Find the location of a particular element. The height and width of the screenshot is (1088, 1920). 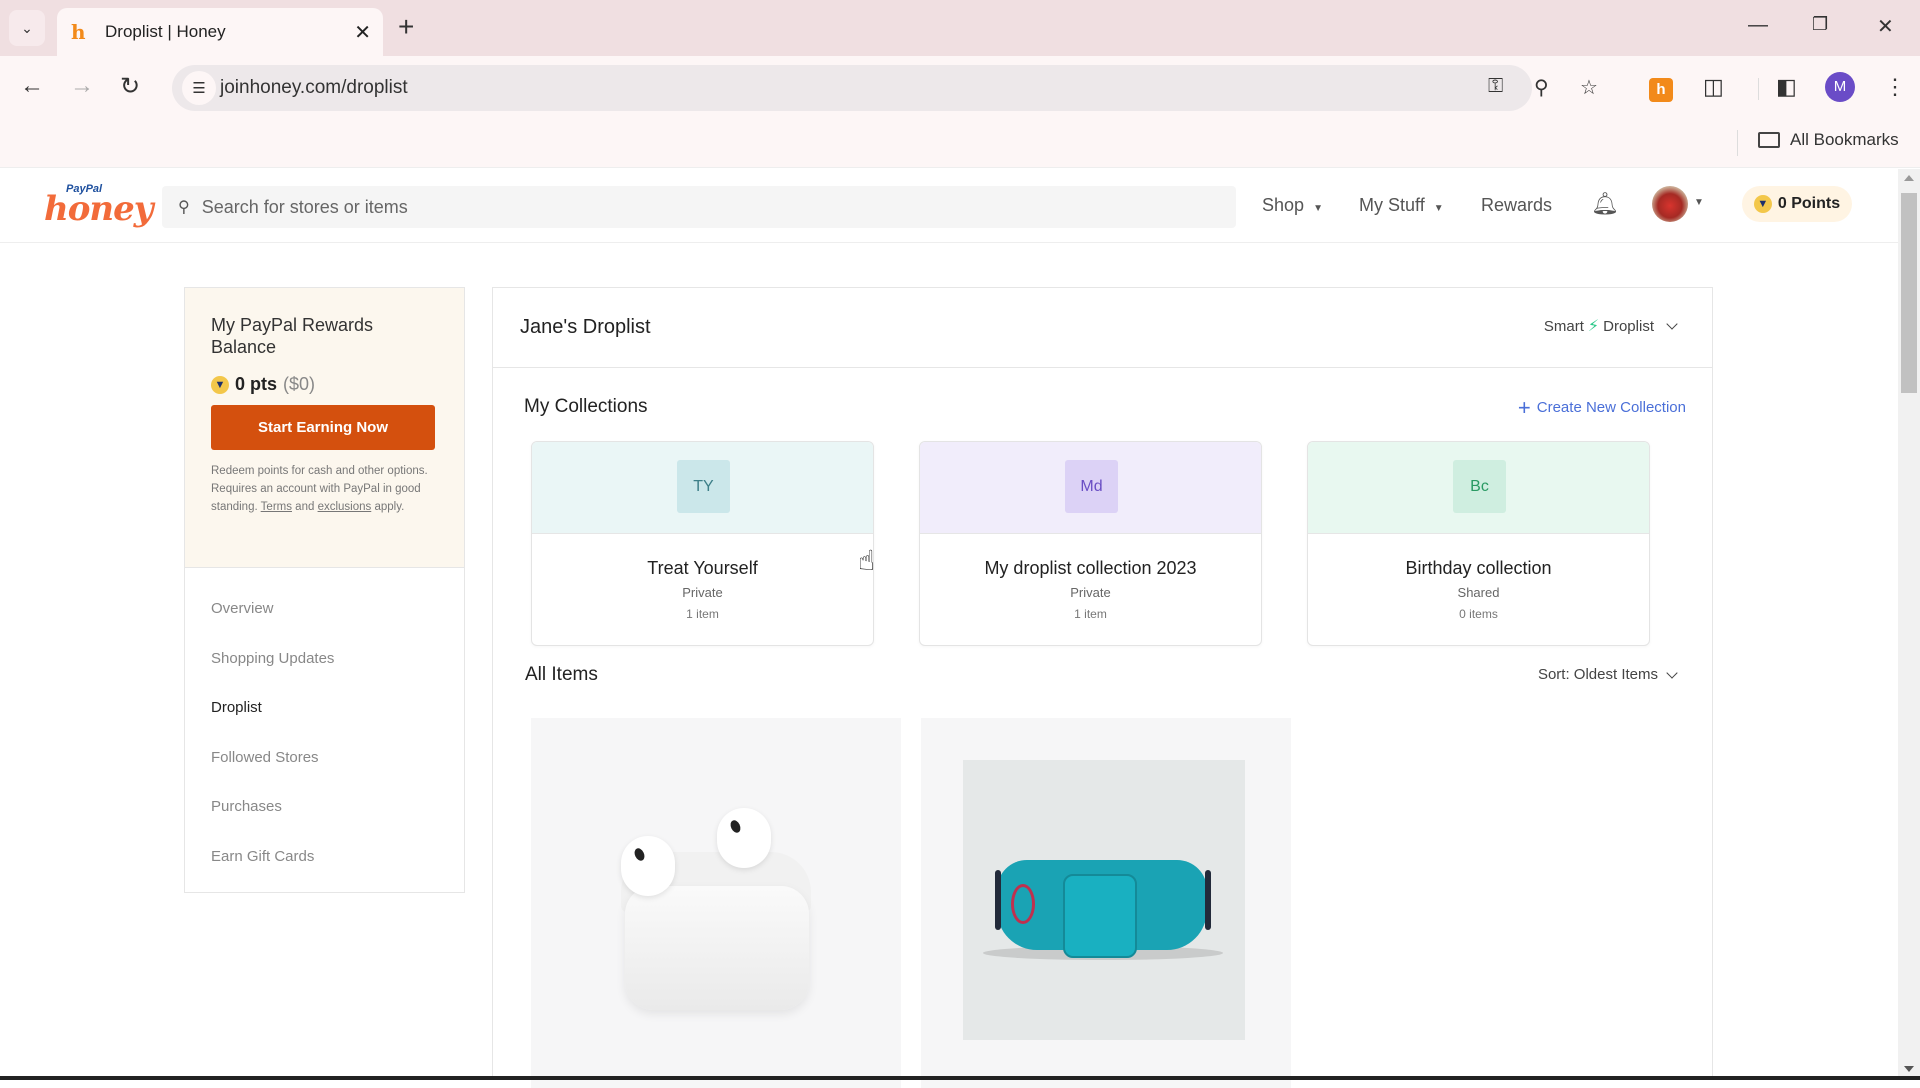

scroll-up-arrow-icon is located at coordinates (1909, 178).